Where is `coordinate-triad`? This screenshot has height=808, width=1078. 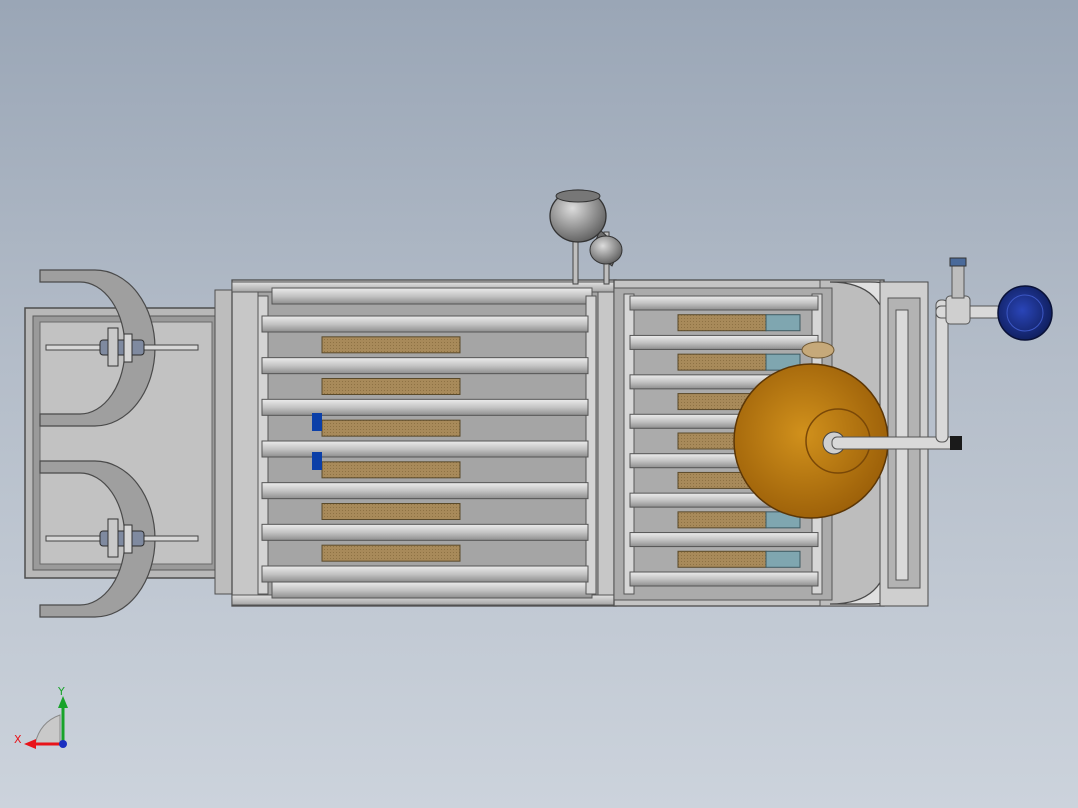
coordinate-triad is located at coordinates (46, 722).